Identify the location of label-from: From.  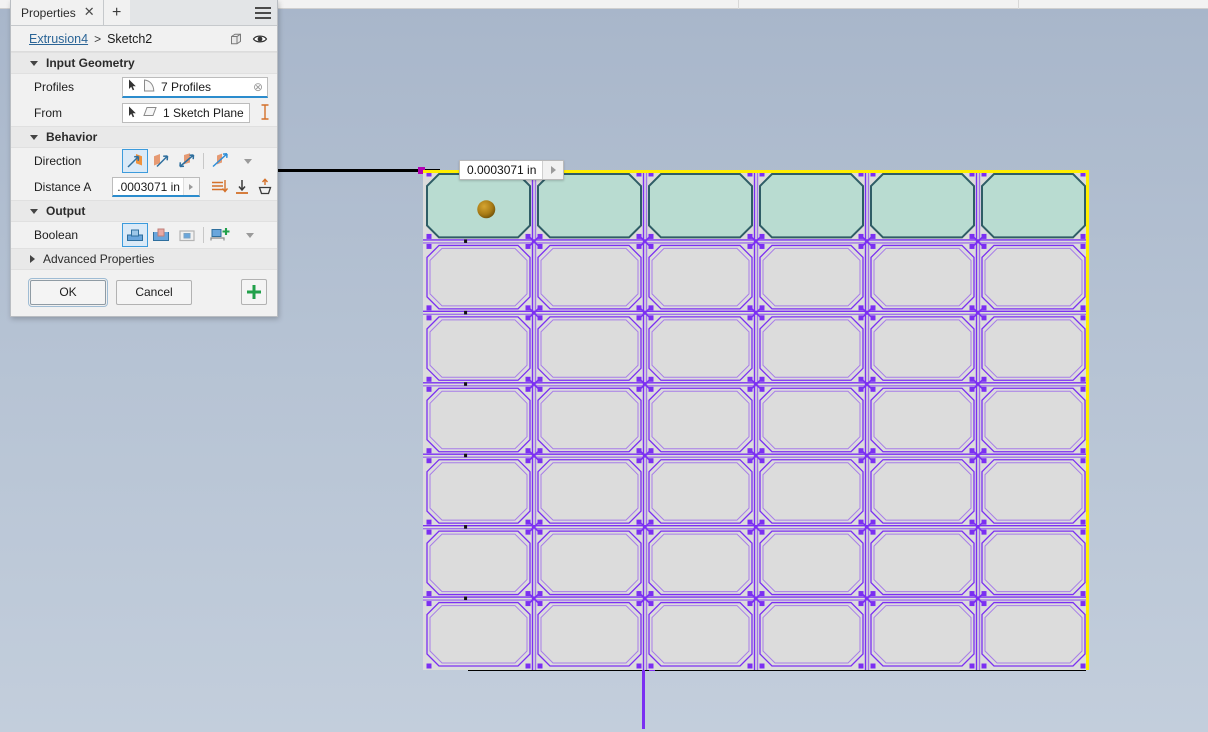
(48, 113).